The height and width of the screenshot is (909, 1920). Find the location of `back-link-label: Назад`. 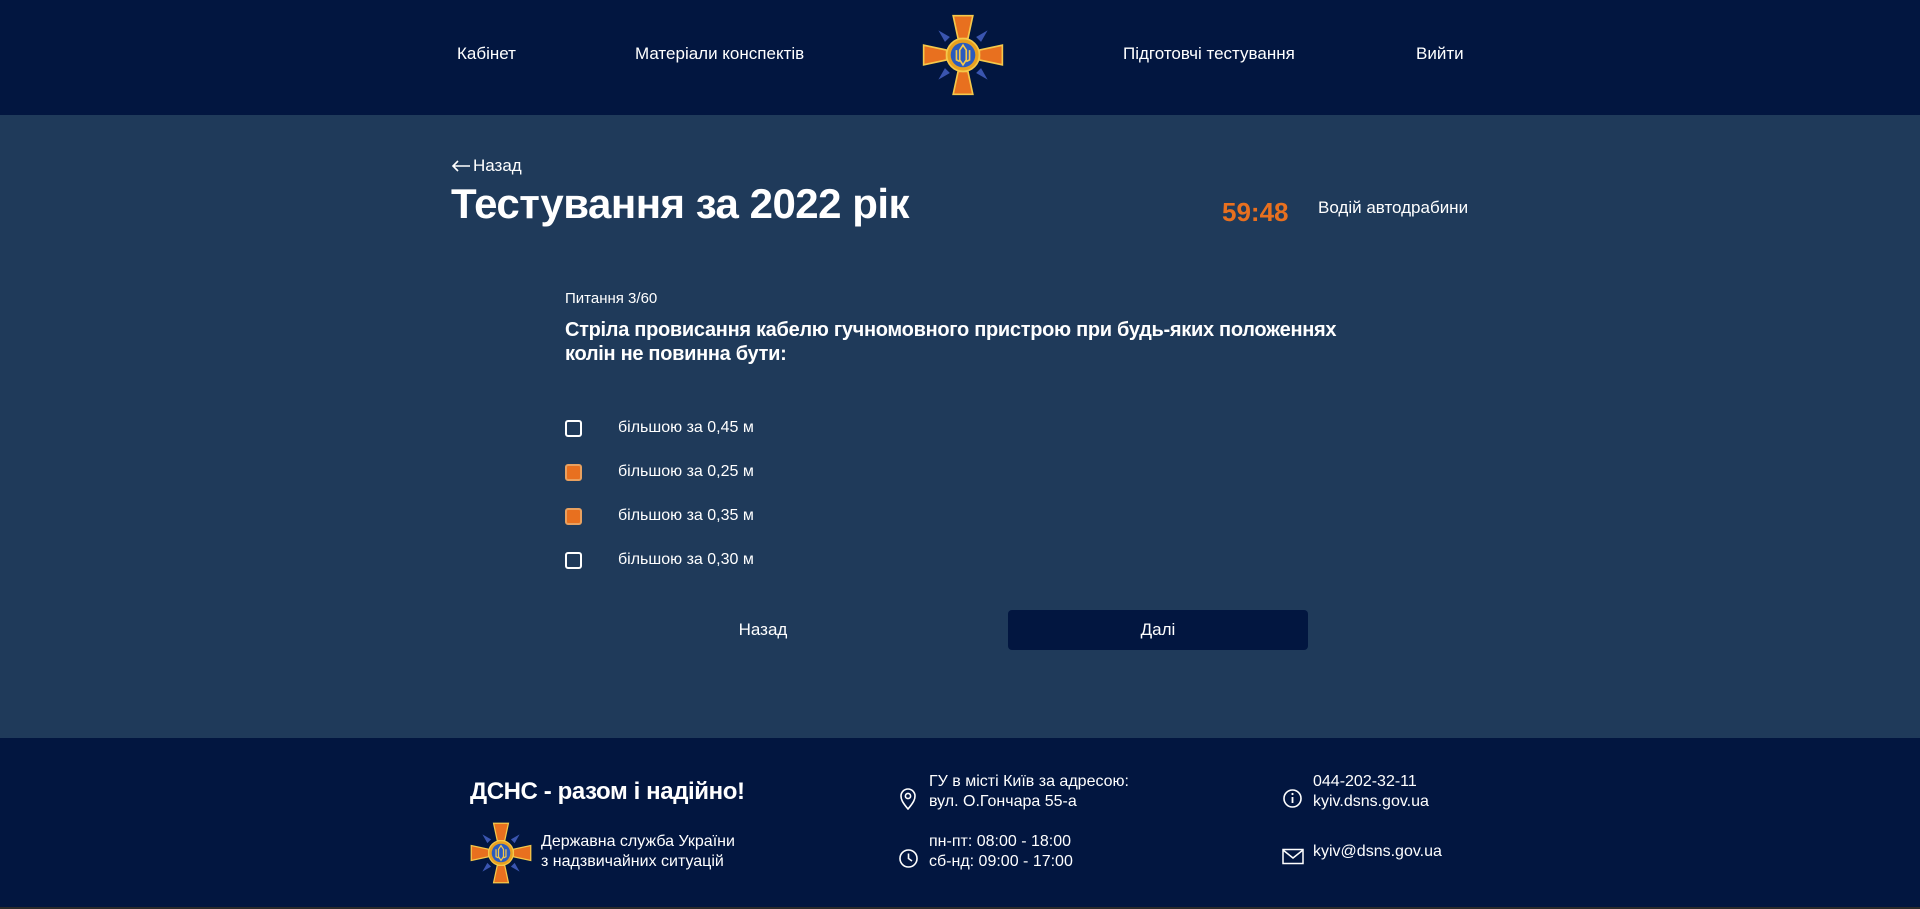

back-link-label: Назад is located at coordinates (497, 165).